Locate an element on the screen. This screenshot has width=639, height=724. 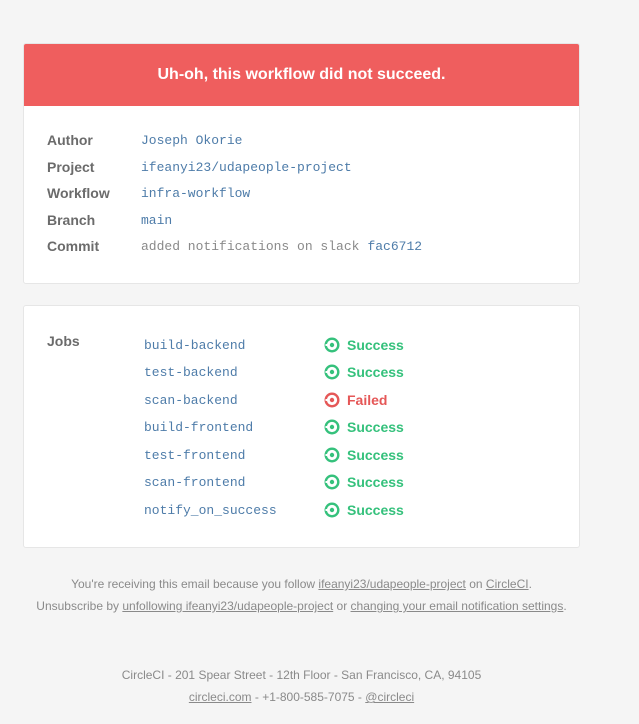
footer-circleci-link: CircleCI is located at coordinates (507, 584).